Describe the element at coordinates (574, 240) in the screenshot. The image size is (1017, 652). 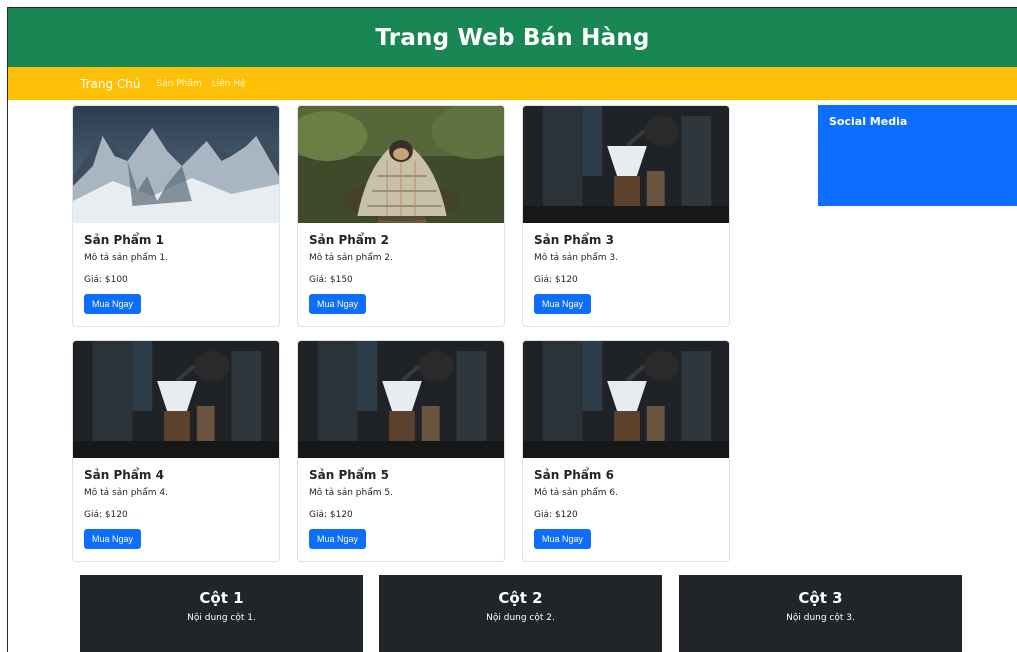
I see `product-title: Sản Phẩm 3` at that location.